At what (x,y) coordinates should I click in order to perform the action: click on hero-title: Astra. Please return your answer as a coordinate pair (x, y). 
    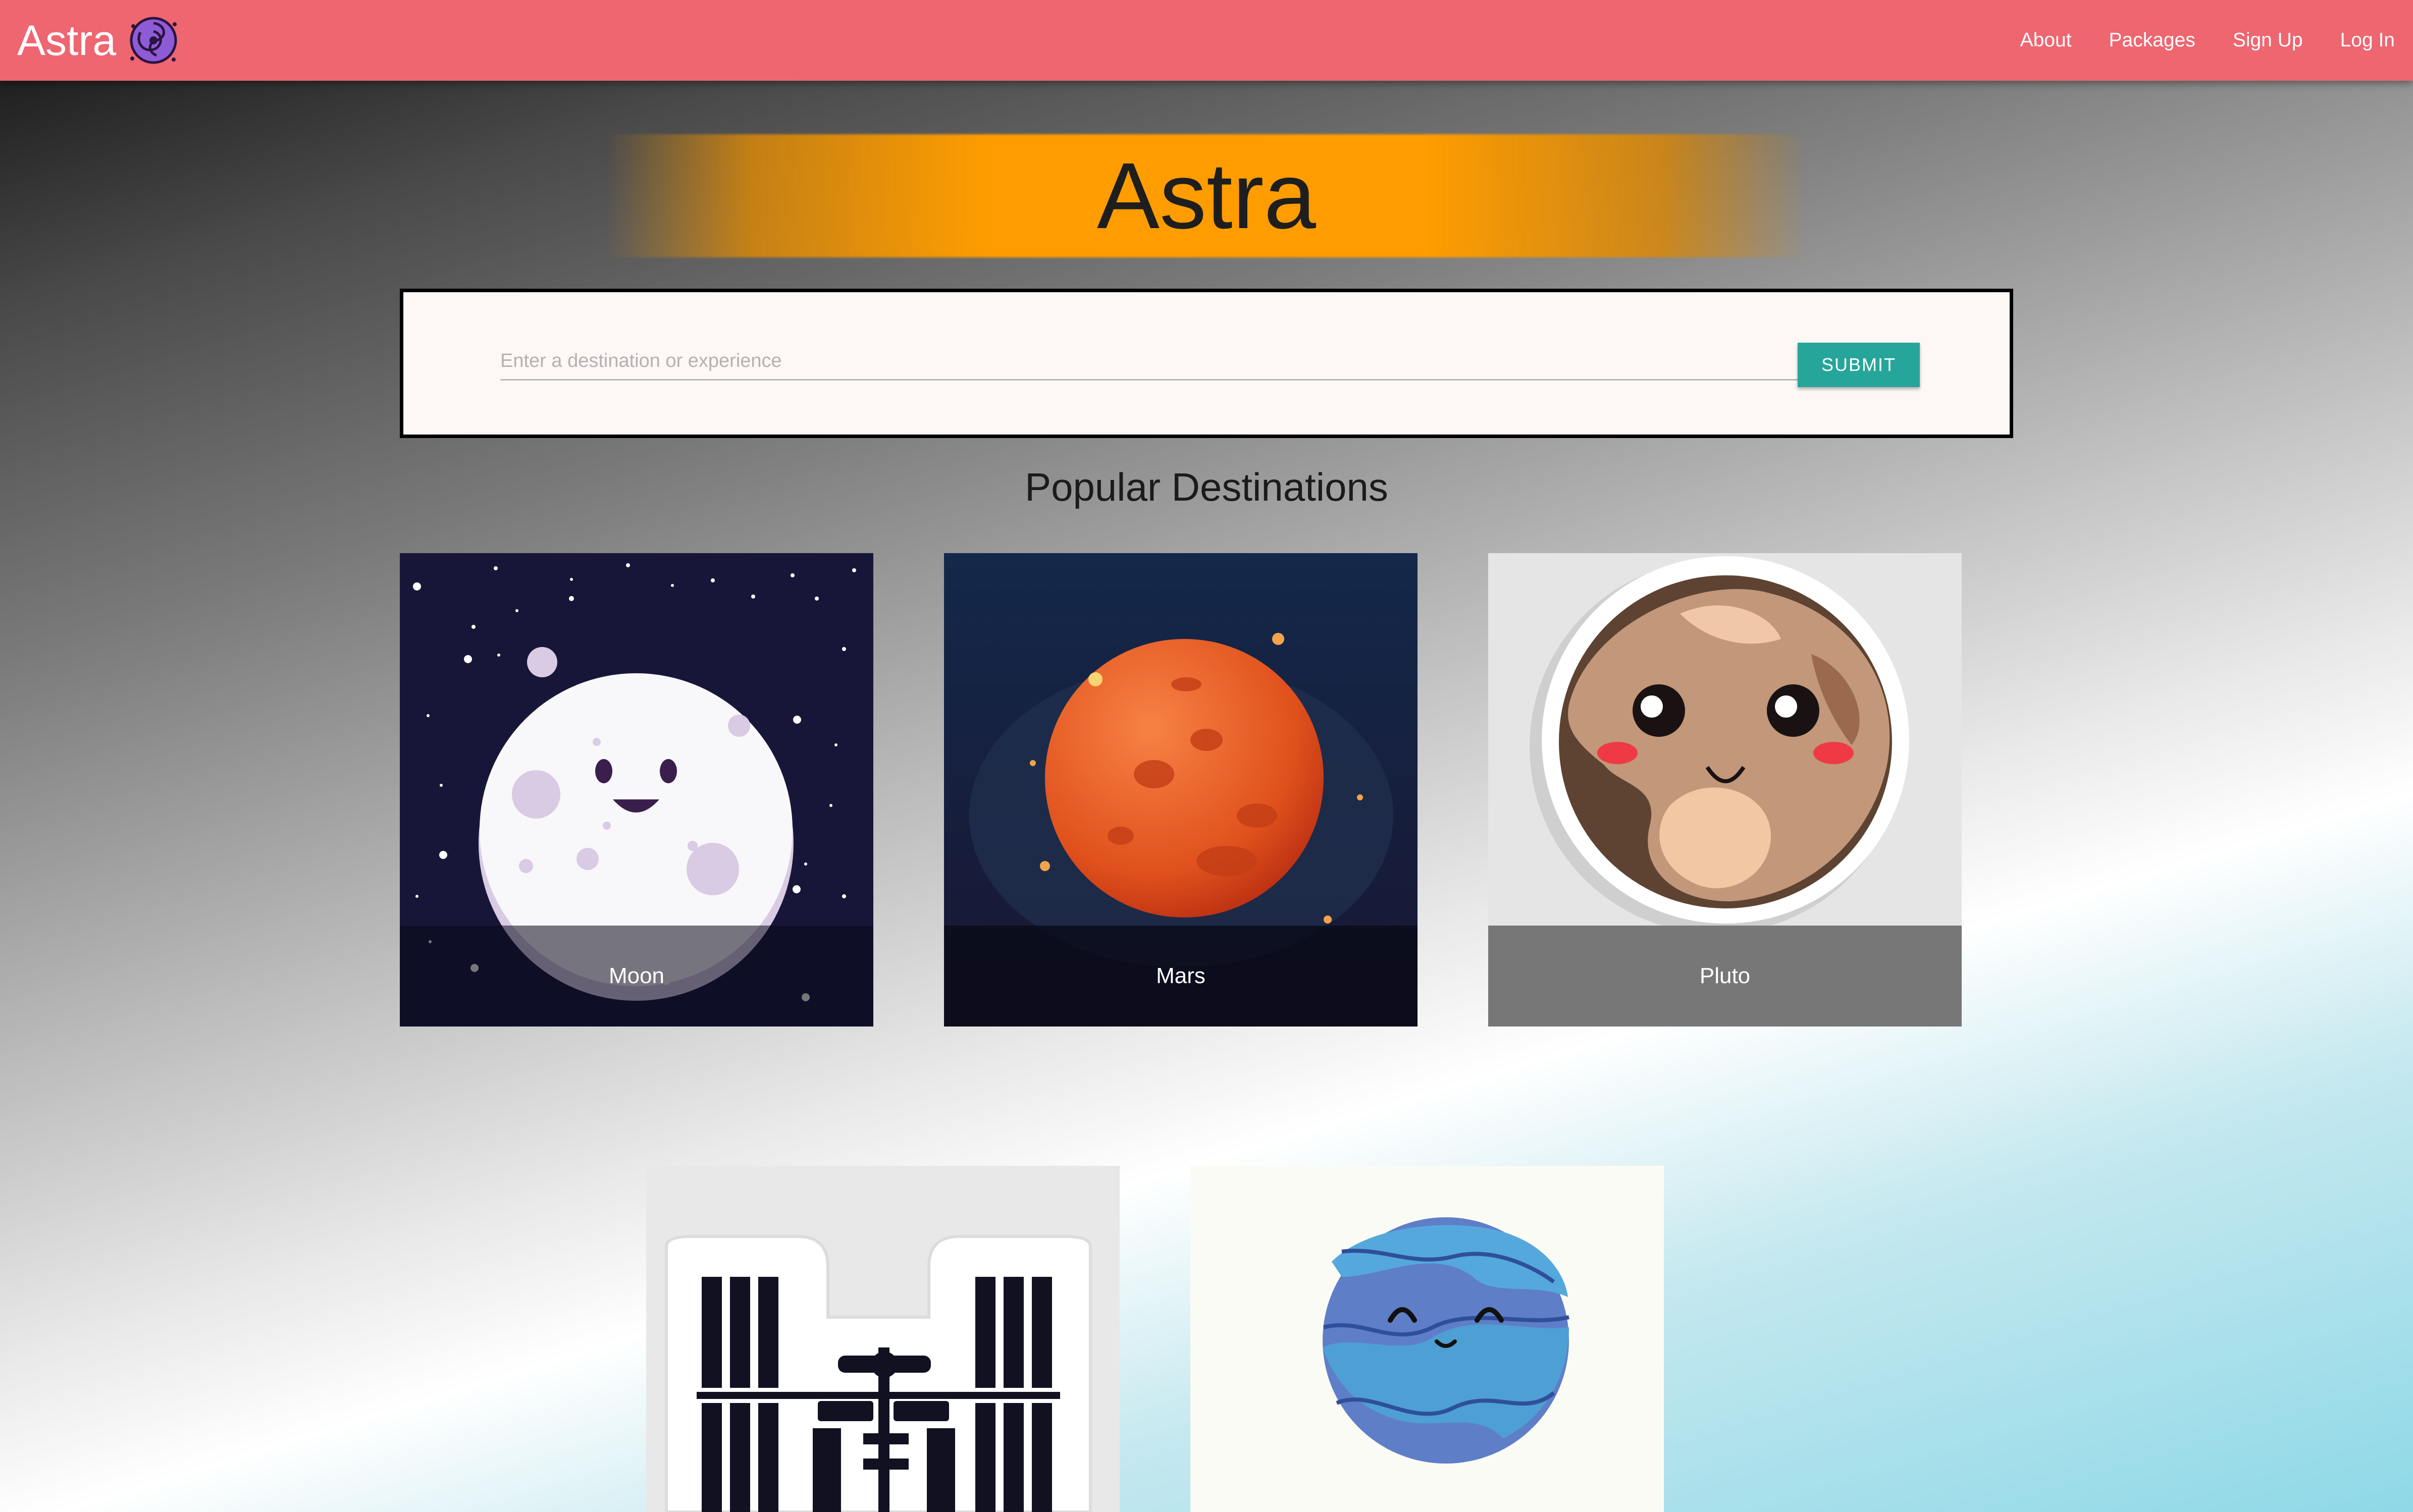
    Looking at the image, I should click on (1206, 195).